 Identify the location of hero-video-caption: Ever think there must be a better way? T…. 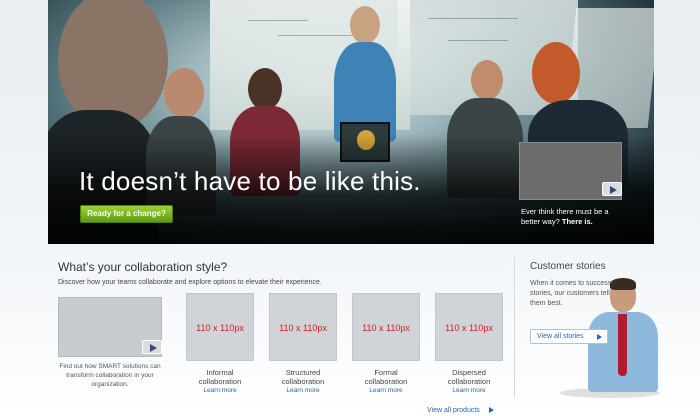
(581, 217).